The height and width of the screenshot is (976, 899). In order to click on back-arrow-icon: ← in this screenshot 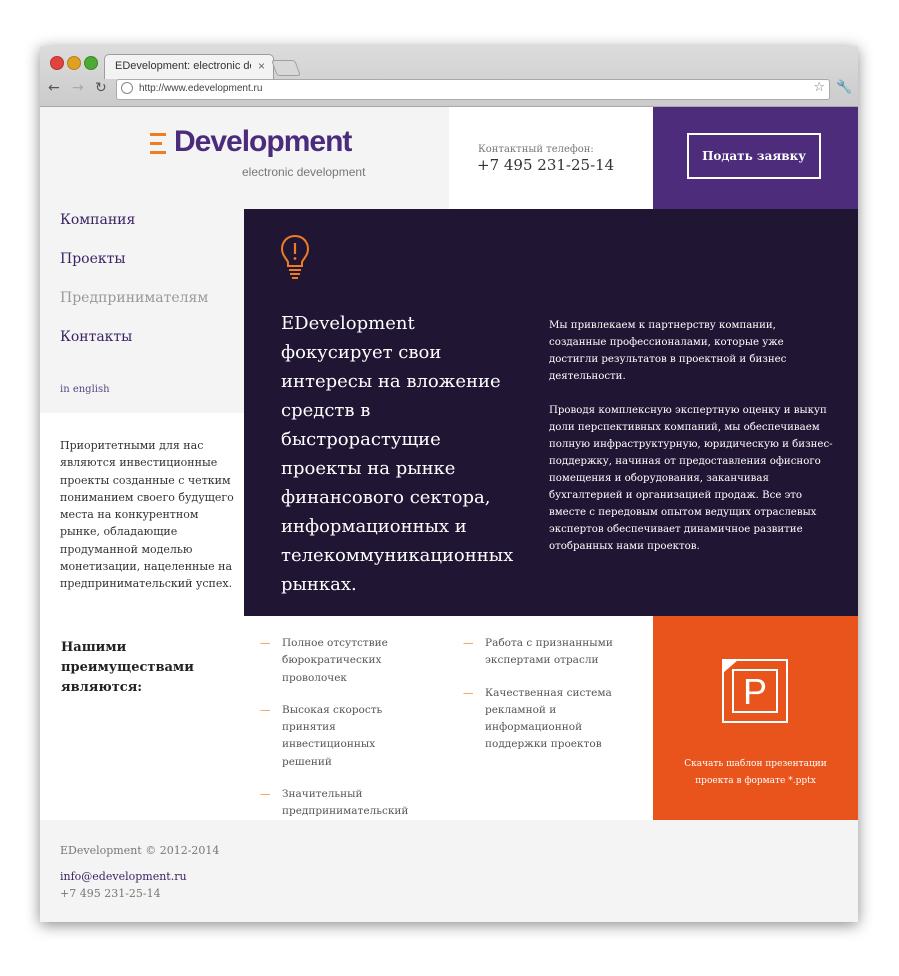, I will do `click(54, 88)`.